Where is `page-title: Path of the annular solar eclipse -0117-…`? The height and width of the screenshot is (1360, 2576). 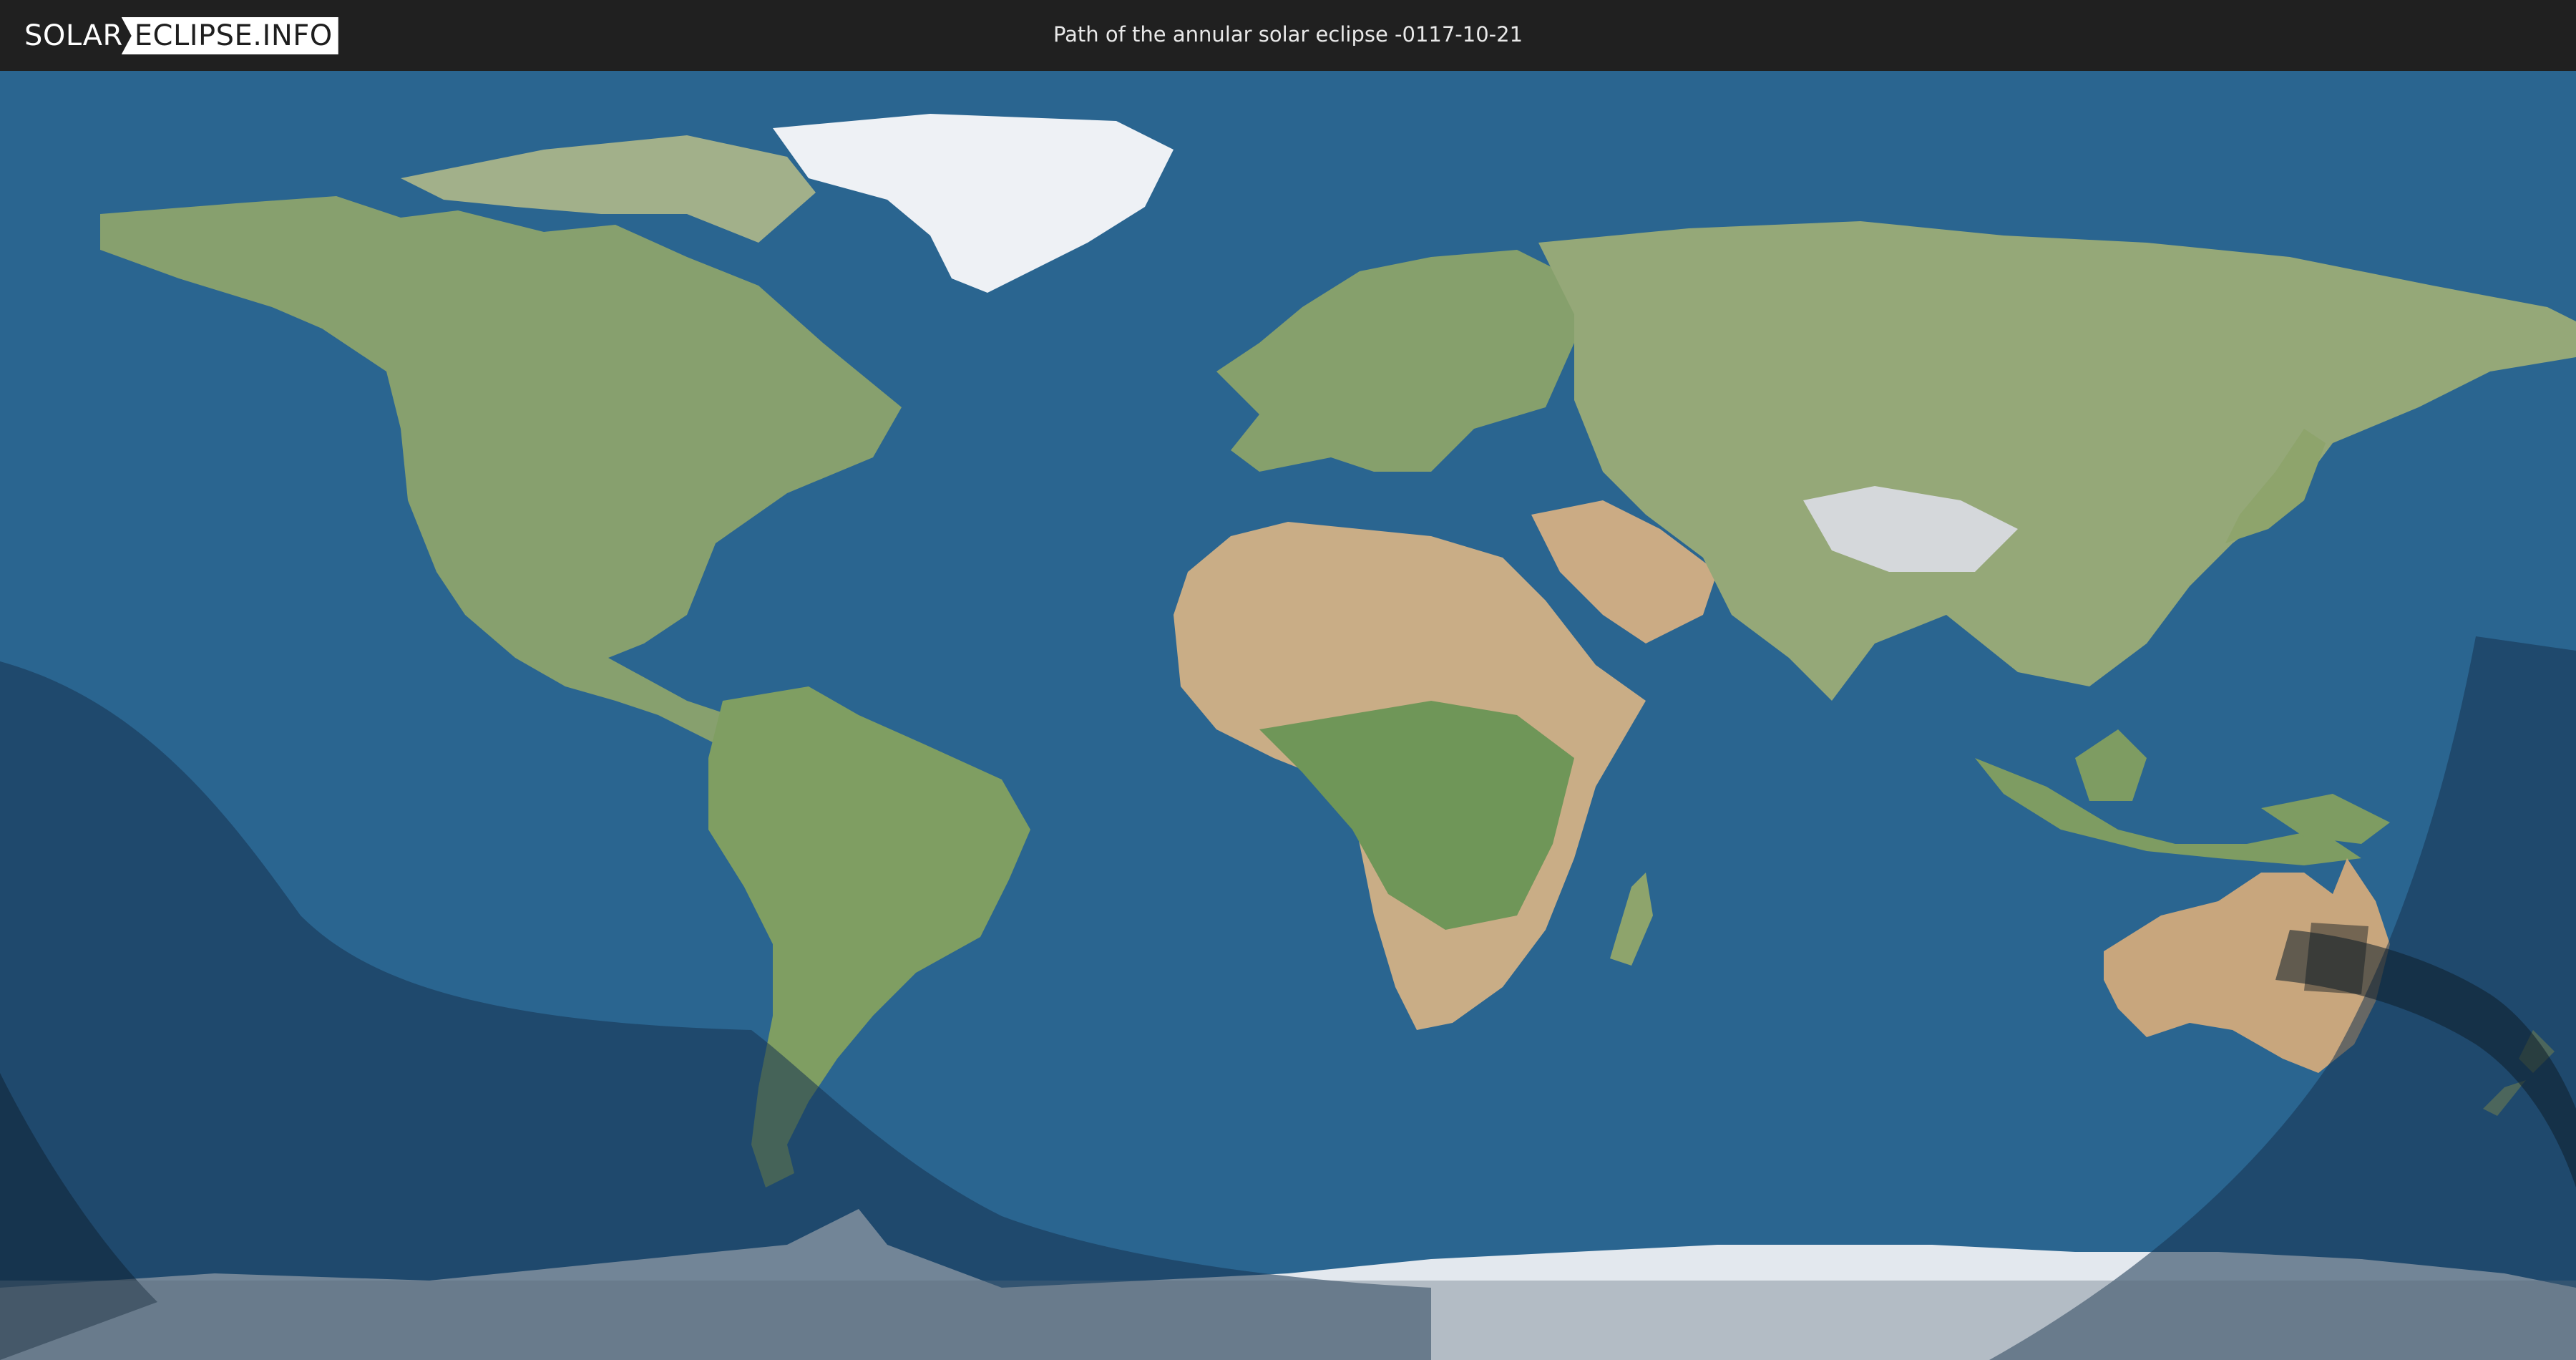 page-title: Path of the annular solar eclipse -0117-… is located at coordinates (1288, 34).